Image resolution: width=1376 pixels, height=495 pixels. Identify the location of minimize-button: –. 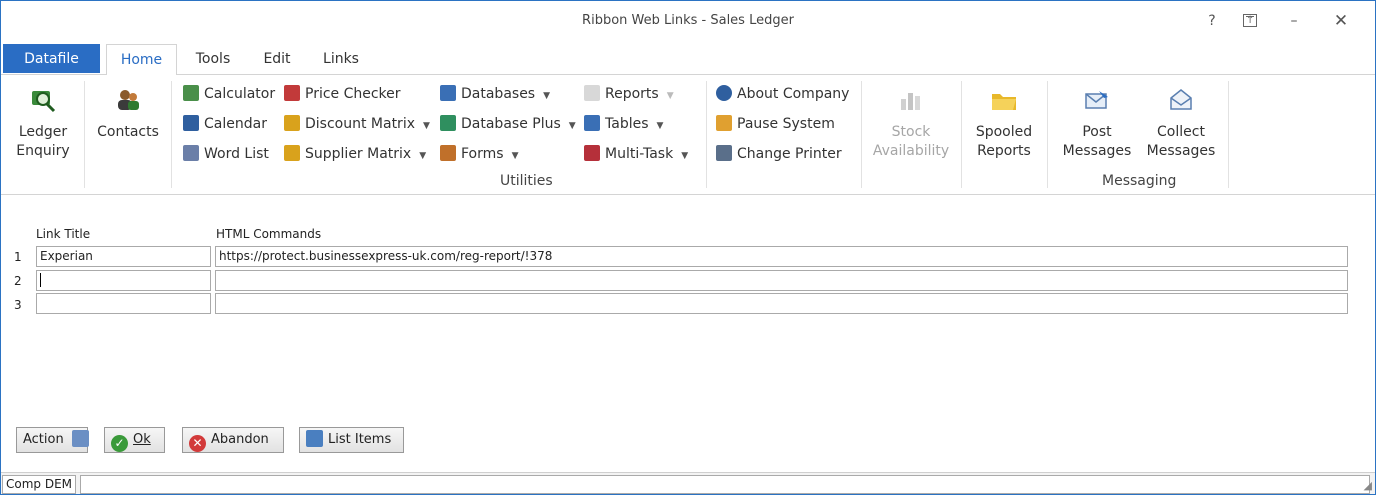
(1294, 21).